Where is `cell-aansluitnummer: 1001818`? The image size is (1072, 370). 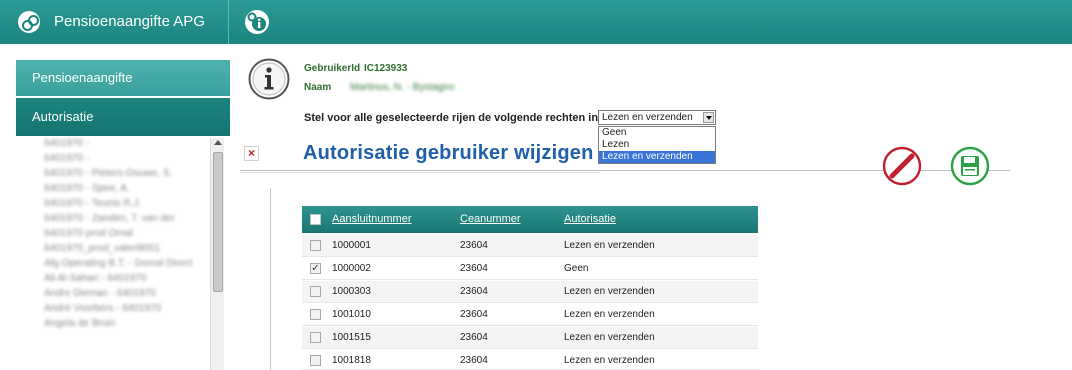
cell-aansluitnummer: 1001818 is located at coordinates (351, 360).